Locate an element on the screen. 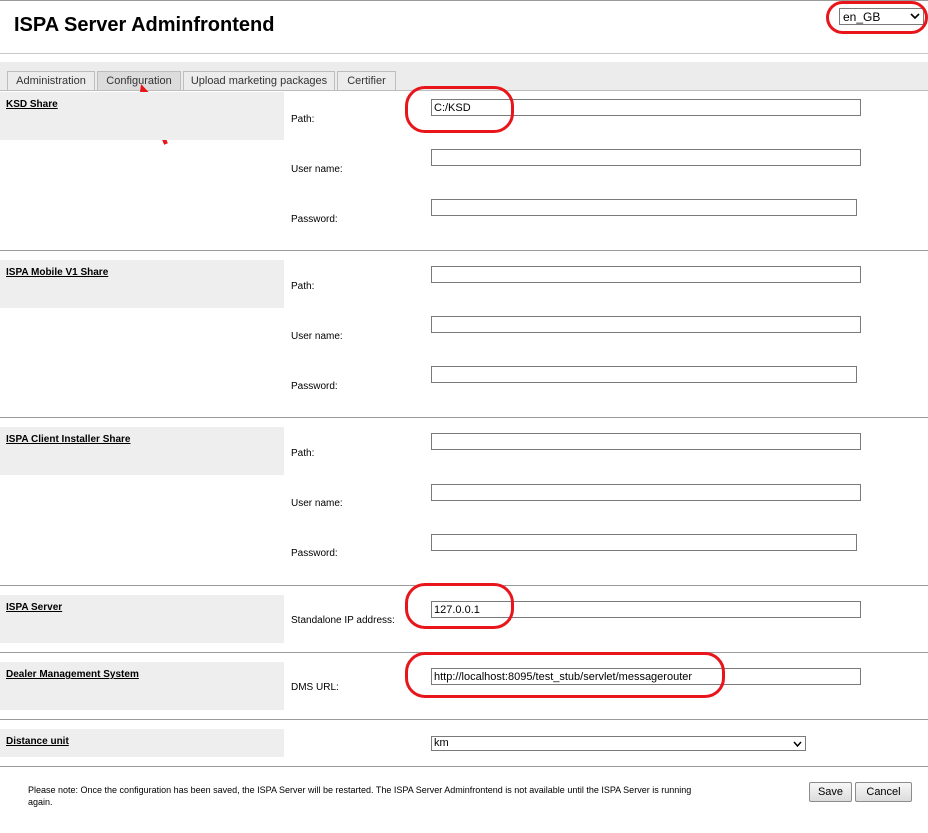  section-label-ispa-server: ISPA Server is located at coordinates (142, 619).